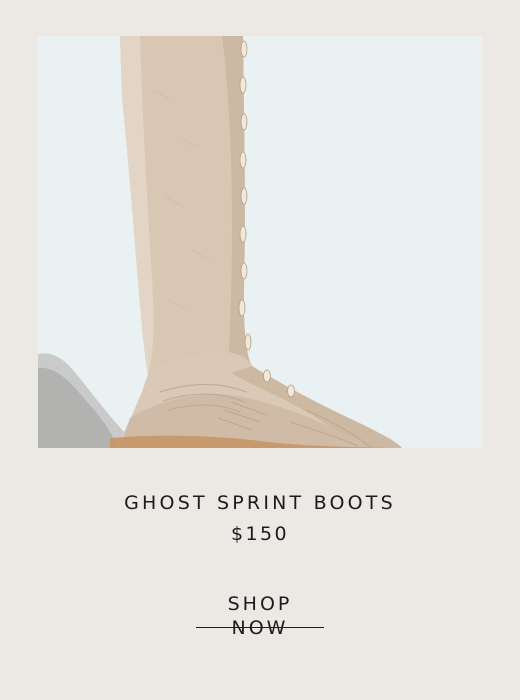  Describe the element at coordinates (260, 615) in the screenshot. I see `shop-now-button: SHOP NOW` at that location.